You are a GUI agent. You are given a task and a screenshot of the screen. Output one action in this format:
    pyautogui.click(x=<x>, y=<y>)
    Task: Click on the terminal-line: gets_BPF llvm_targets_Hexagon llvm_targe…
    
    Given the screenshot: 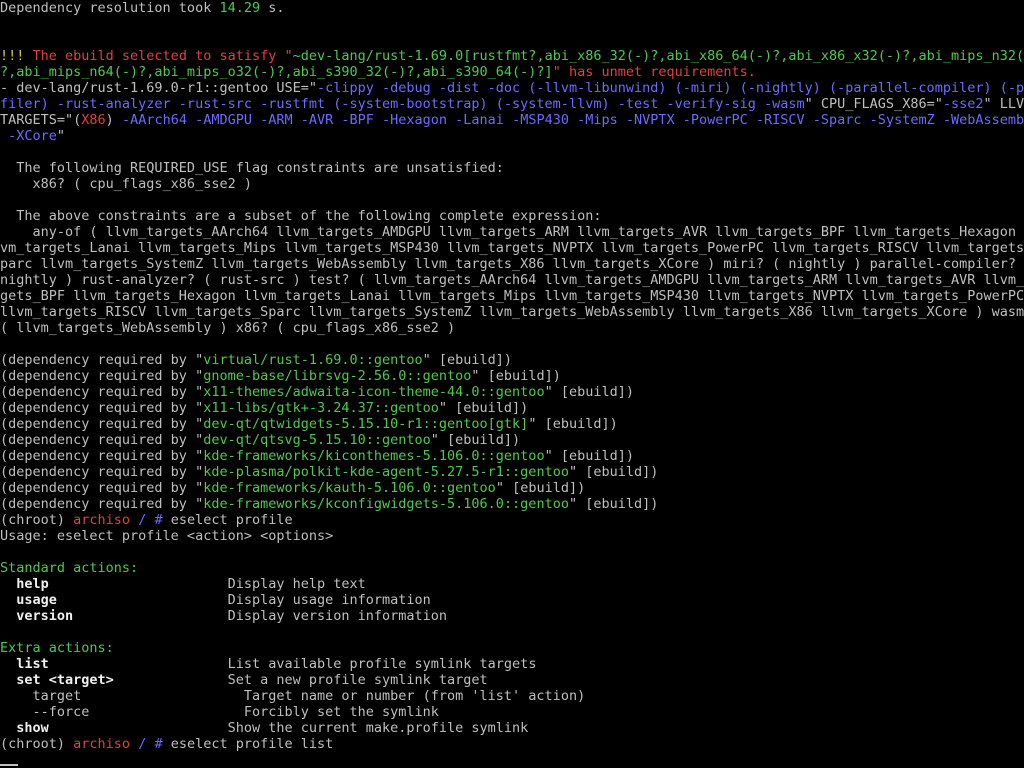 What is the action you would take?
    pyautogui.click(x=512, y=296)
    